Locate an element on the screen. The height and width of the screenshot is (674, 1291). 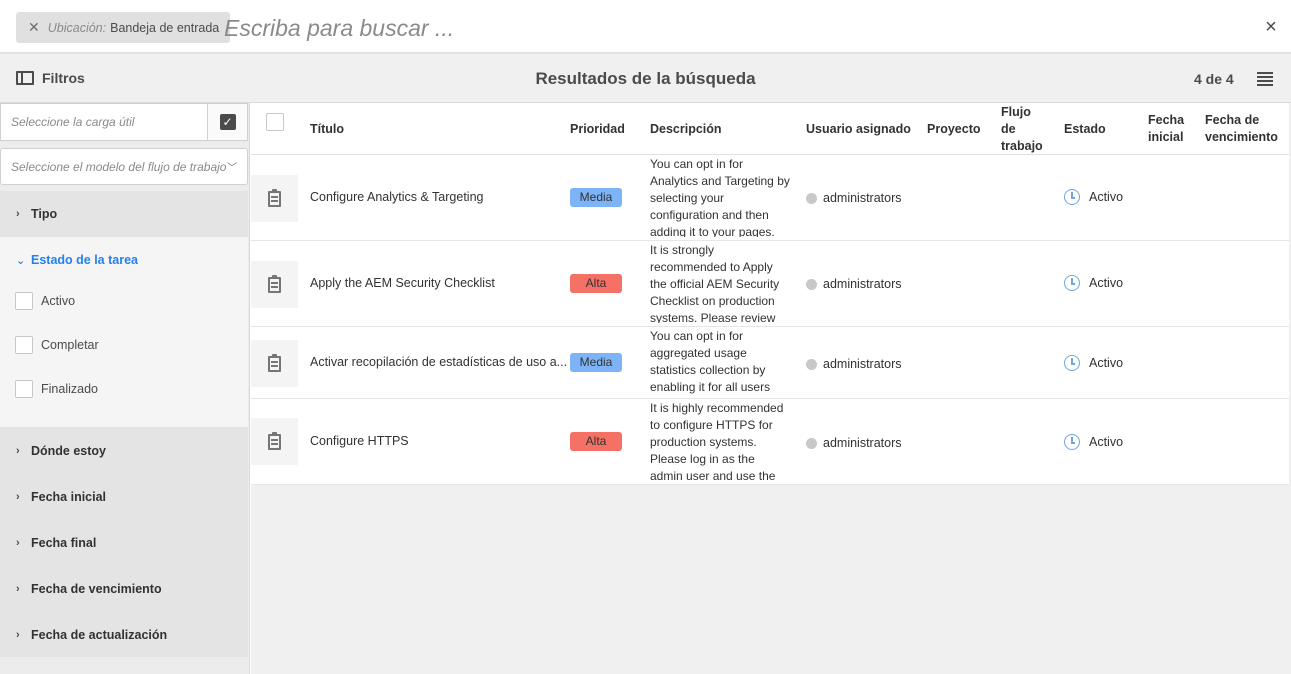
close-icon: × is located at coordinates (1271, 27).